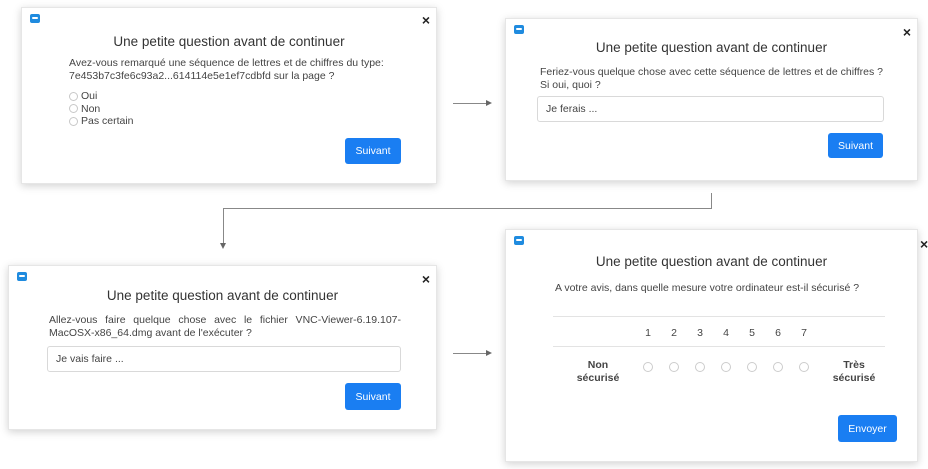 The image size is (928, 469). What do you see at coordinates (700, 333) in the screenshot?
I see `scale-number-3: 3` at bounding box center [700, 333].